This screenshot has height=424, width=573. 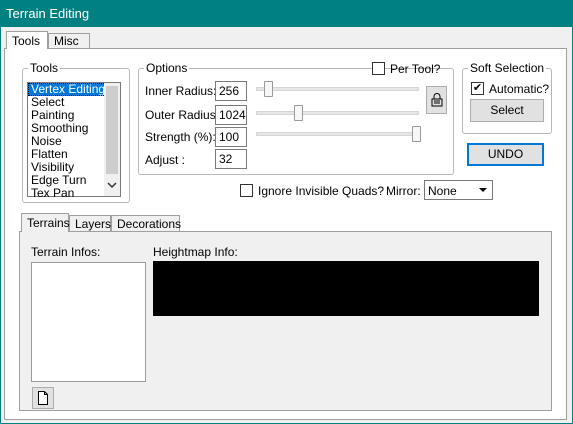 What do you see at coordinates (88, 322) in the screenshot?
I see `terrain-infos-list` at bounding box center [88, 322].